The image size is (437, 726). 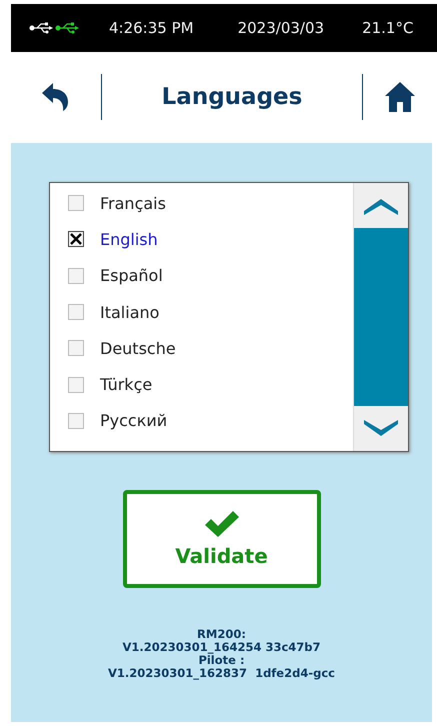 What do you see at coordinates (221, 524) in the screenshot?
I see `checkmark-icon` at bounding box center [221, 524].